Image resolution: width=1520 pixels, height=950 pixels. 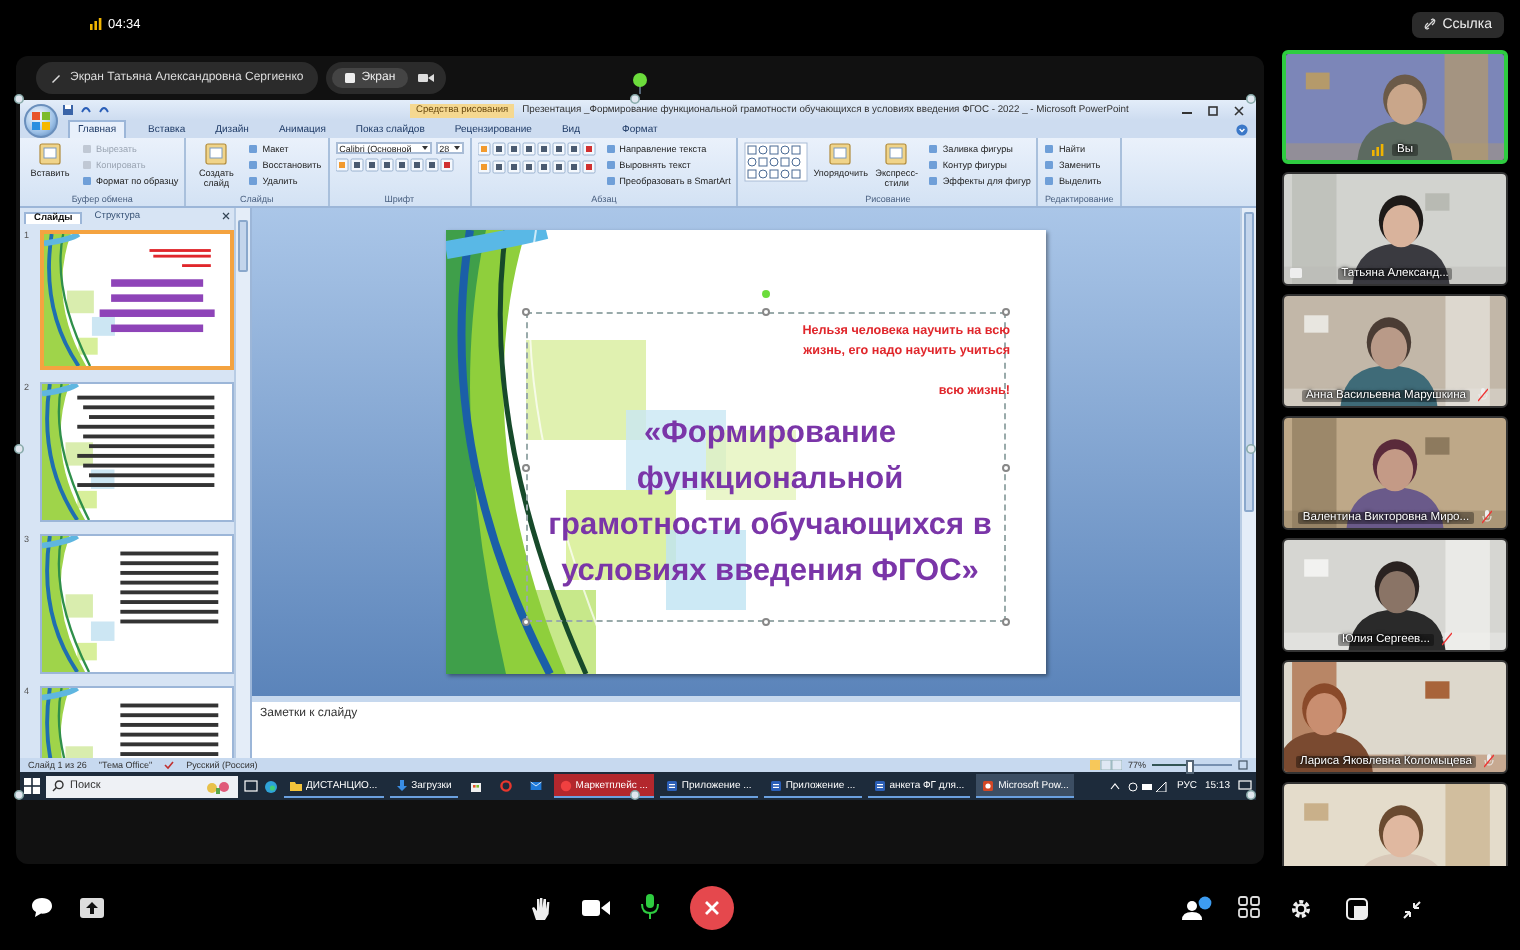 What do you see at coordinates (92, 907) in the screenshot?
I see `share-screen-icon` at bounding box center [92, 907].